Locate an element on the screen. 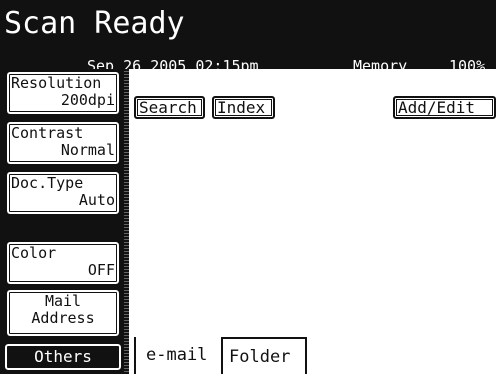  doc-type-button: Doc.Type Auto is located at coordinates (63, 193).